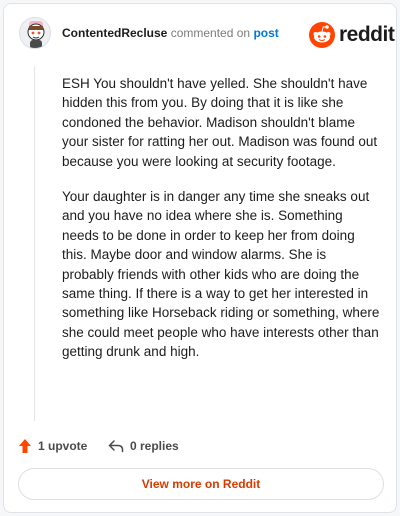 The width and height of the screenshot is (400, 516). I want to click on comment-actions: 1 upvote 0 replies, so click(168, 446).